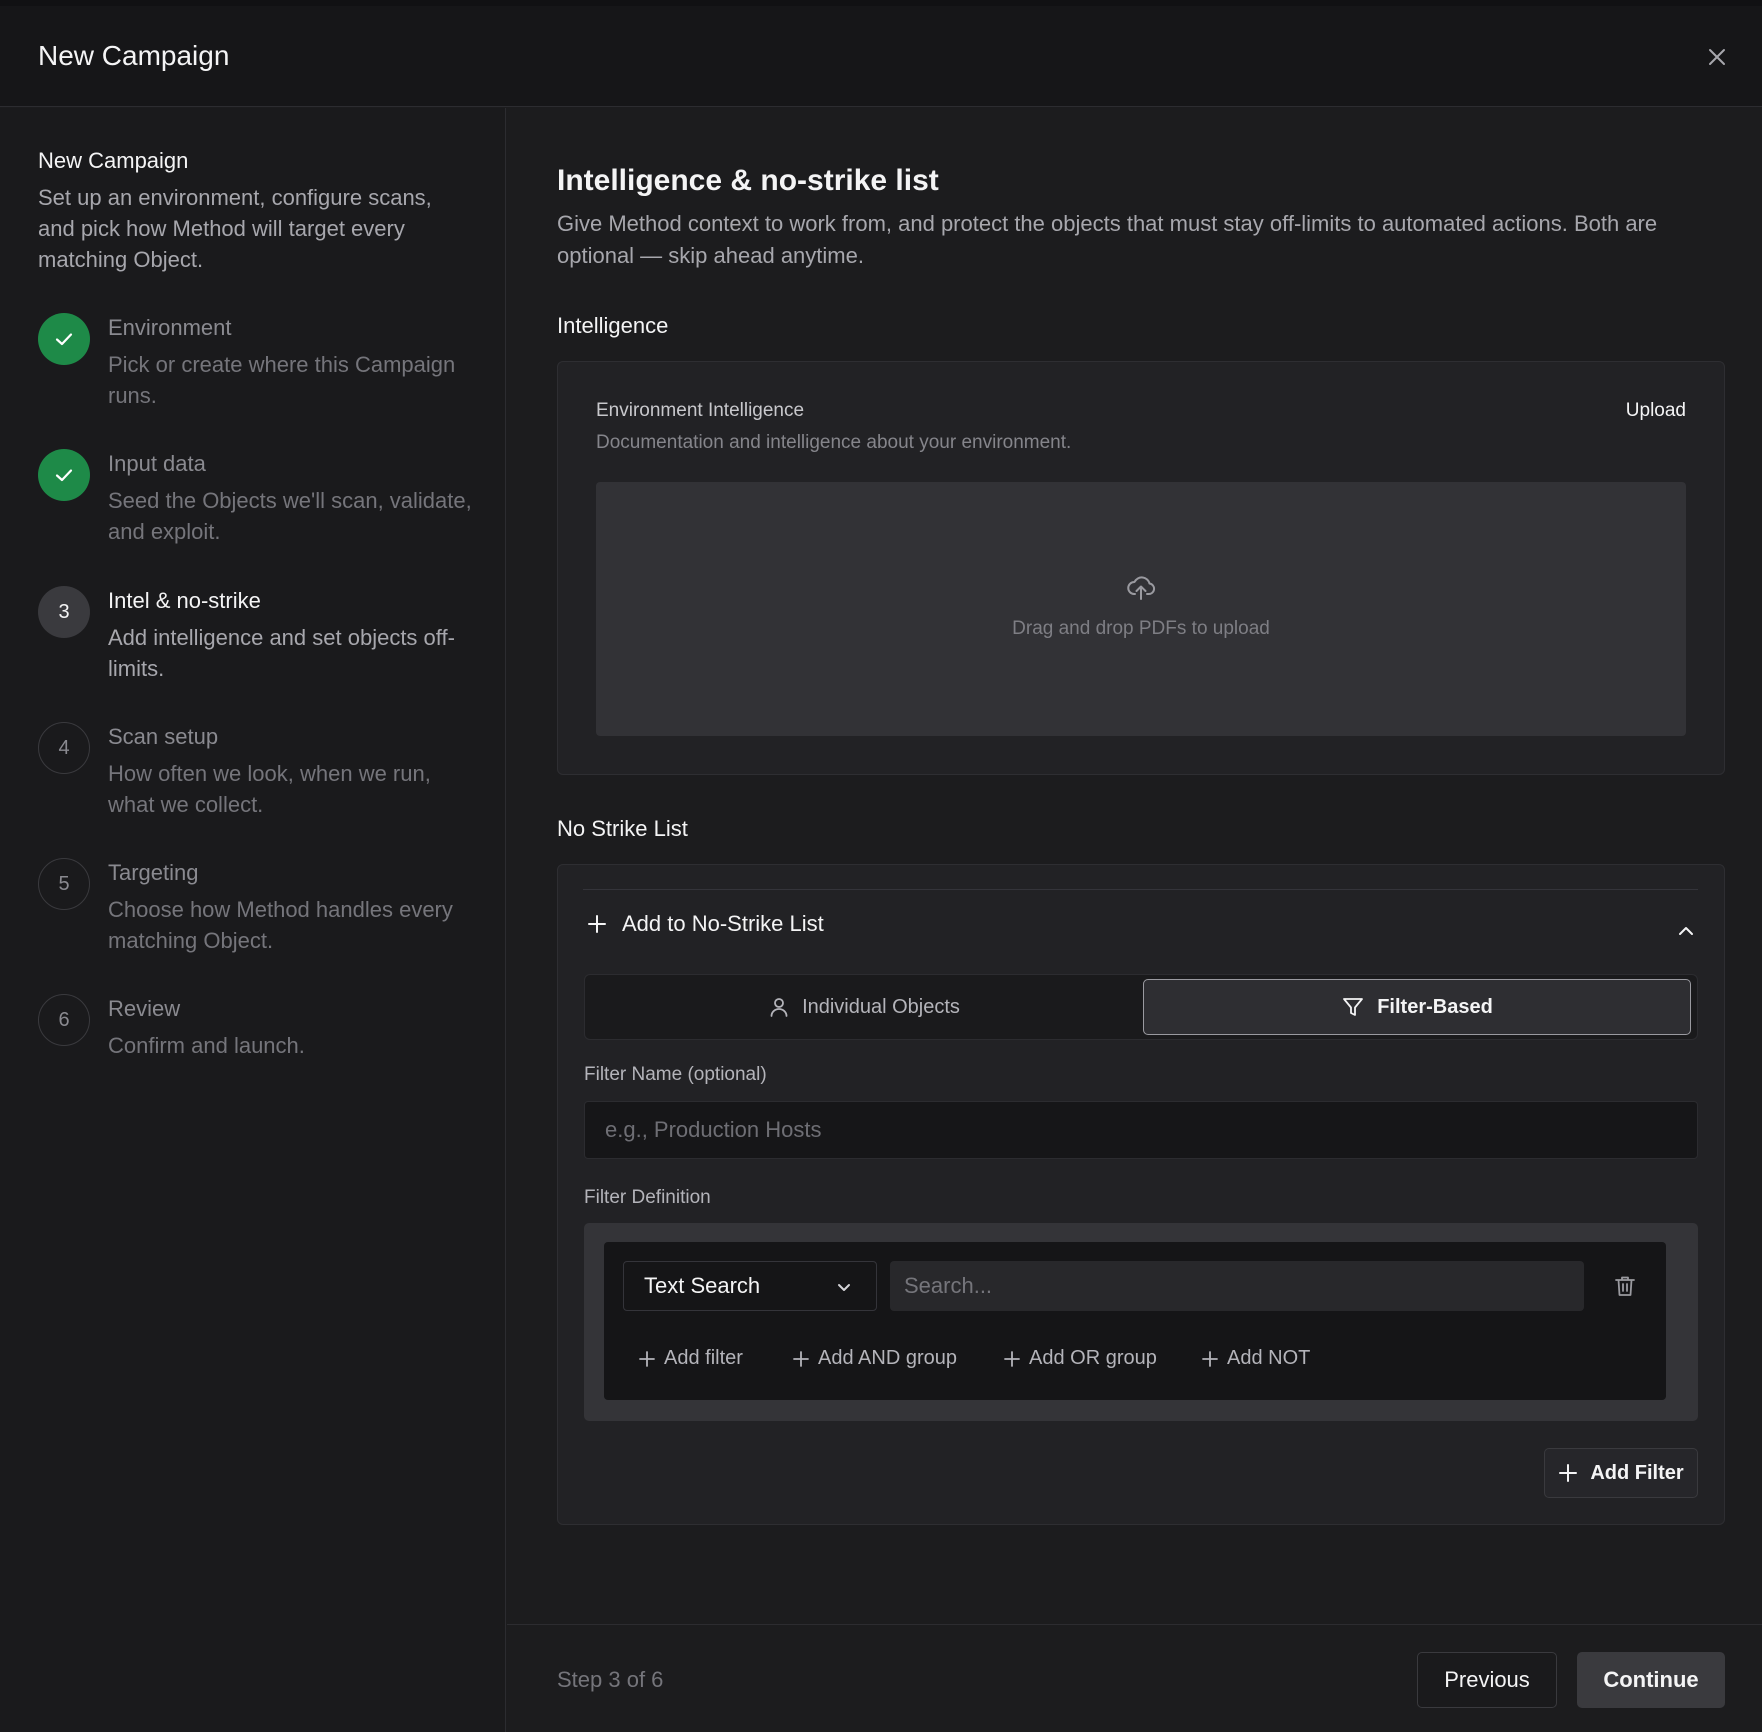 The image size is (1762, 1732). I want to click on step-number: 6, so click(64, 1020).